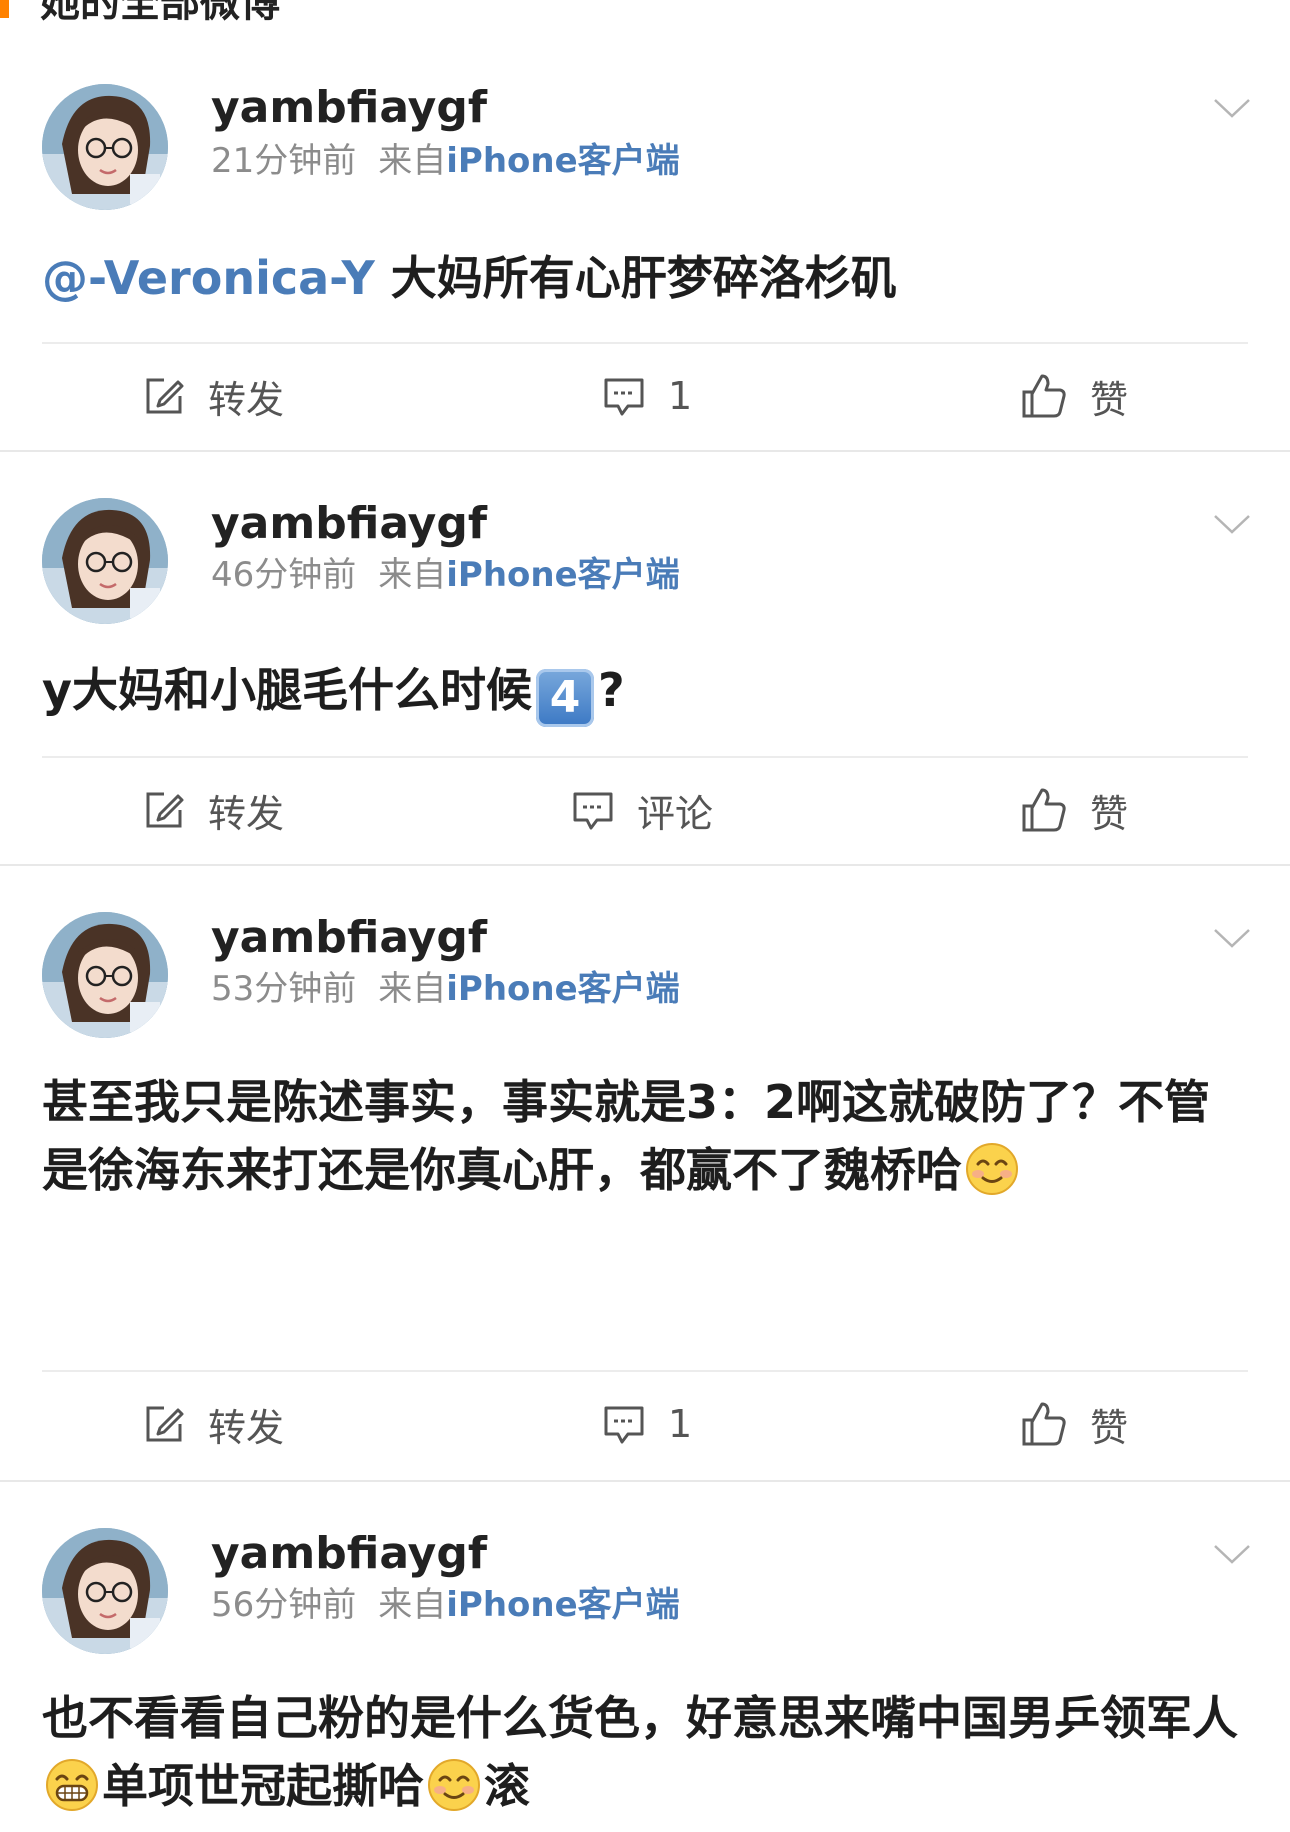  I want to click on comment-button: 评论, so click(642, 810).